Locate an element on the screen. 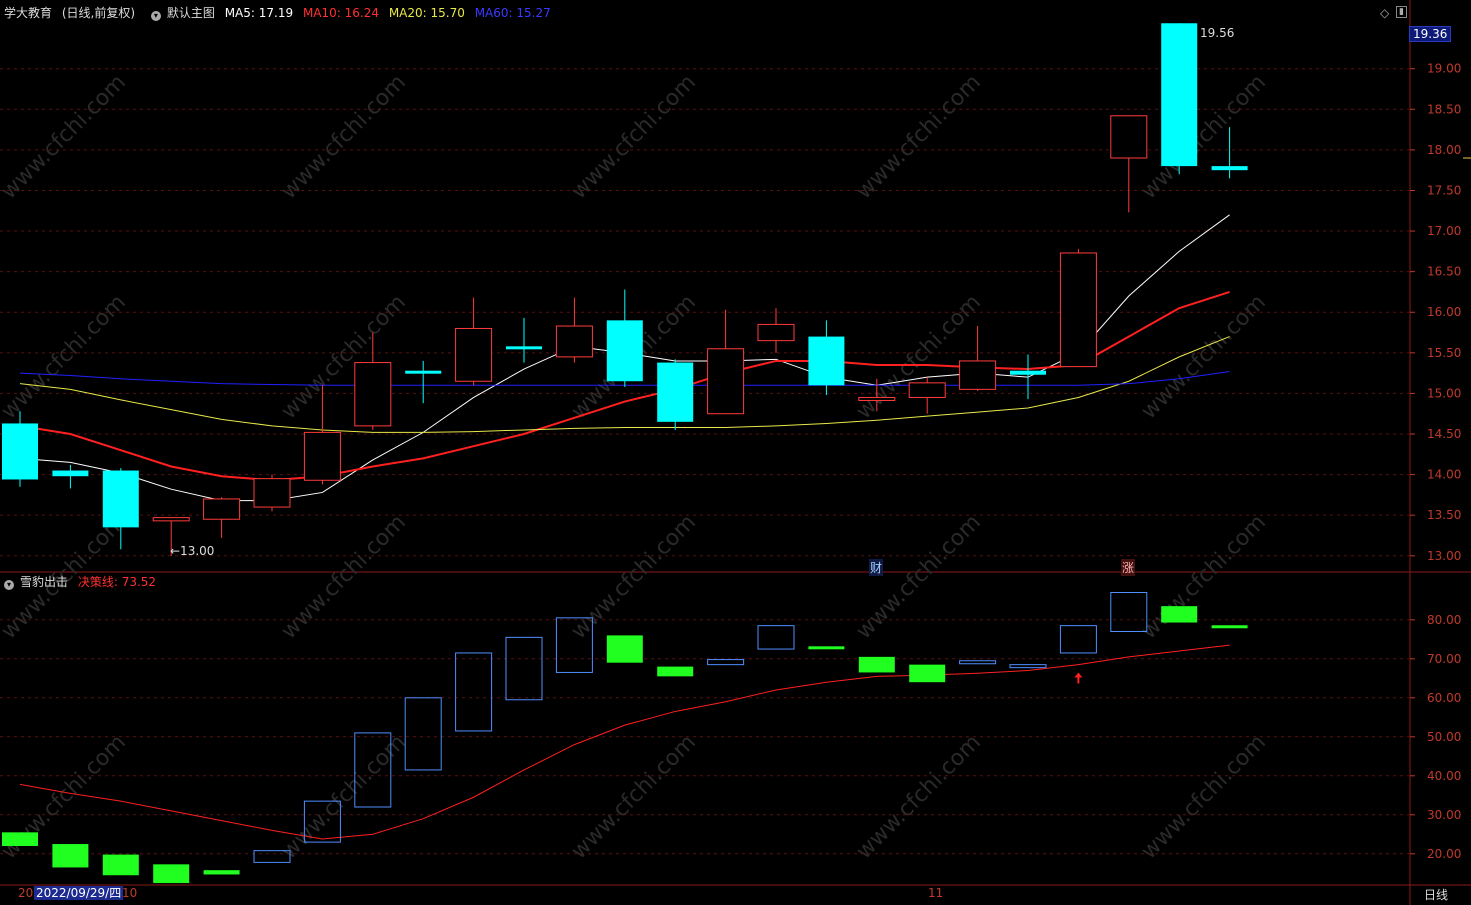  y-tick-label: 60.00 is located at coordinates (1444, 698).